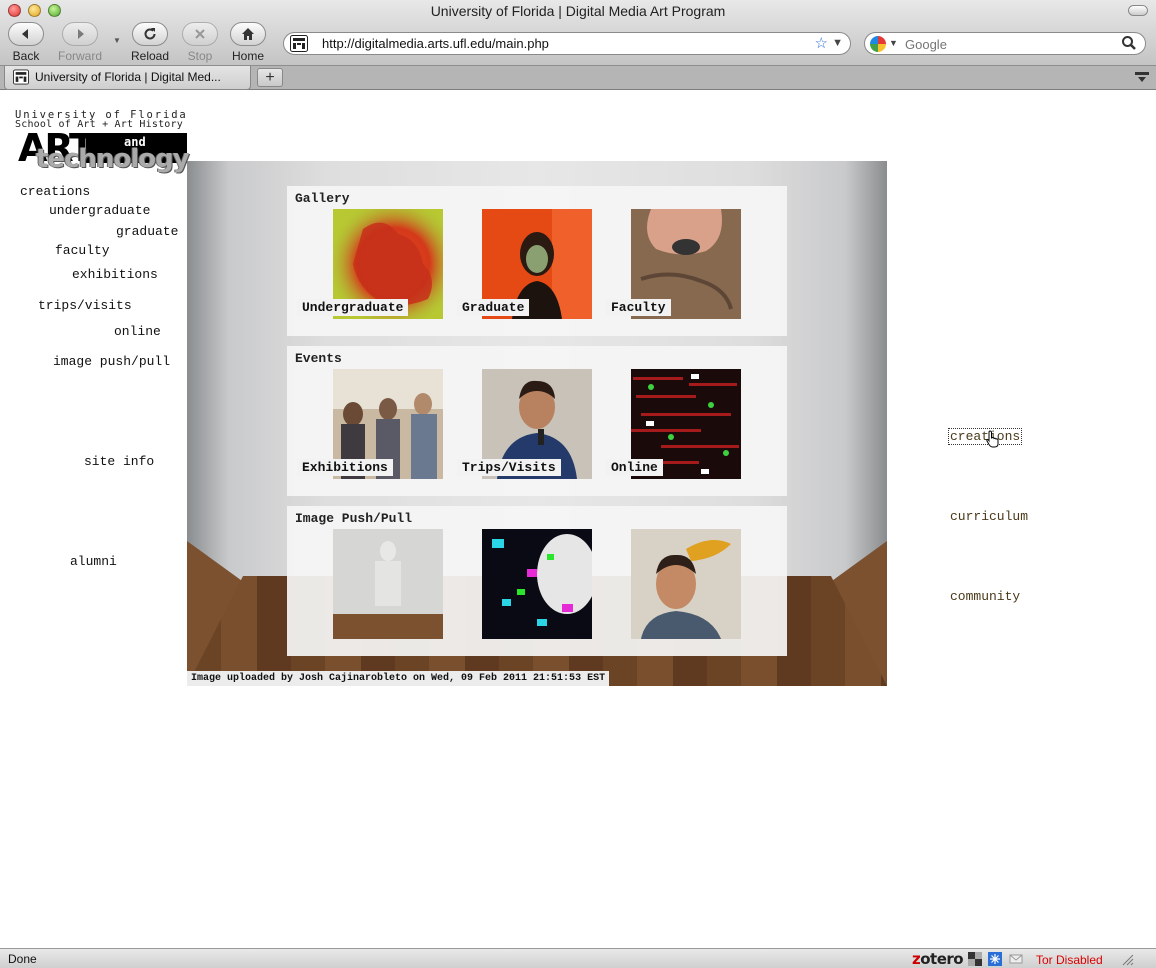 The image size is (1156, 968). What do you see at coordinates (493, 307) in the screenshot?
I see `label-graduate: Graduate` at bounding box center [493, 307].